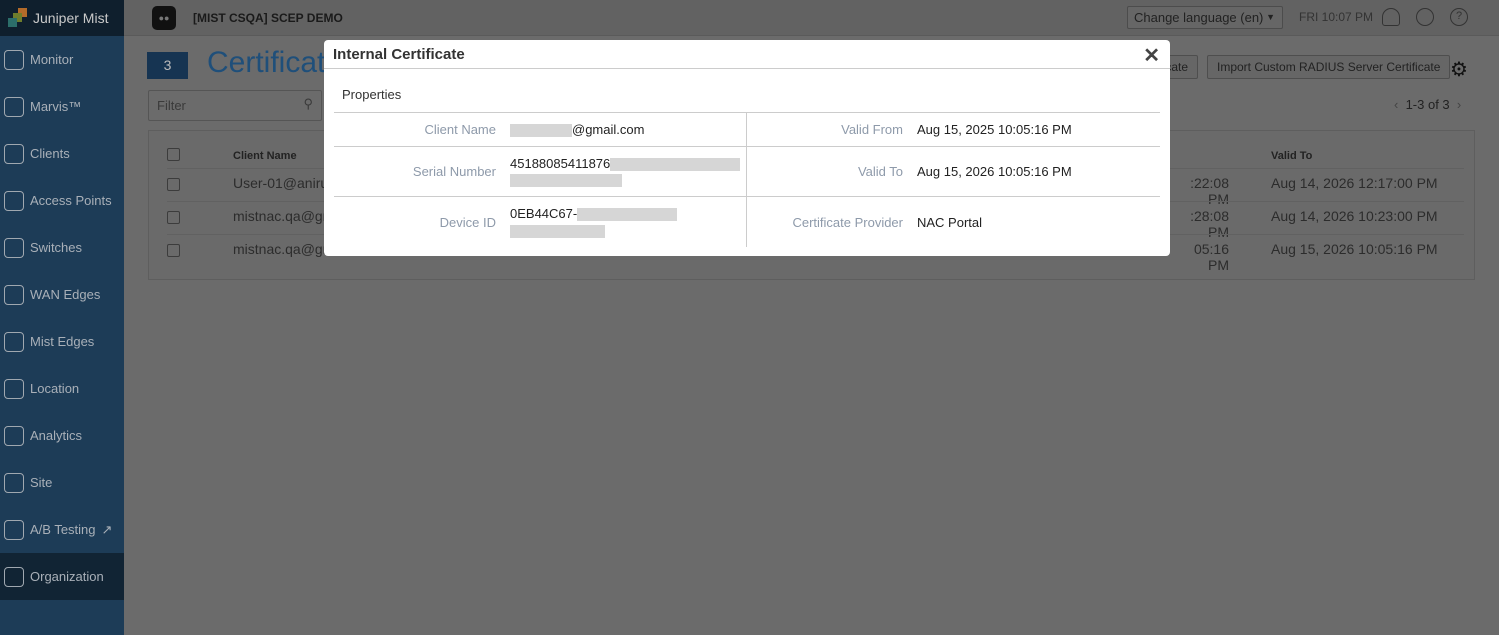 The width and height of the screenshot is (1499, 635). Describe the element at coordinates (1209, 224) in the screenshot. I see `table-row-valid-from: :28:08 PM` at that location.